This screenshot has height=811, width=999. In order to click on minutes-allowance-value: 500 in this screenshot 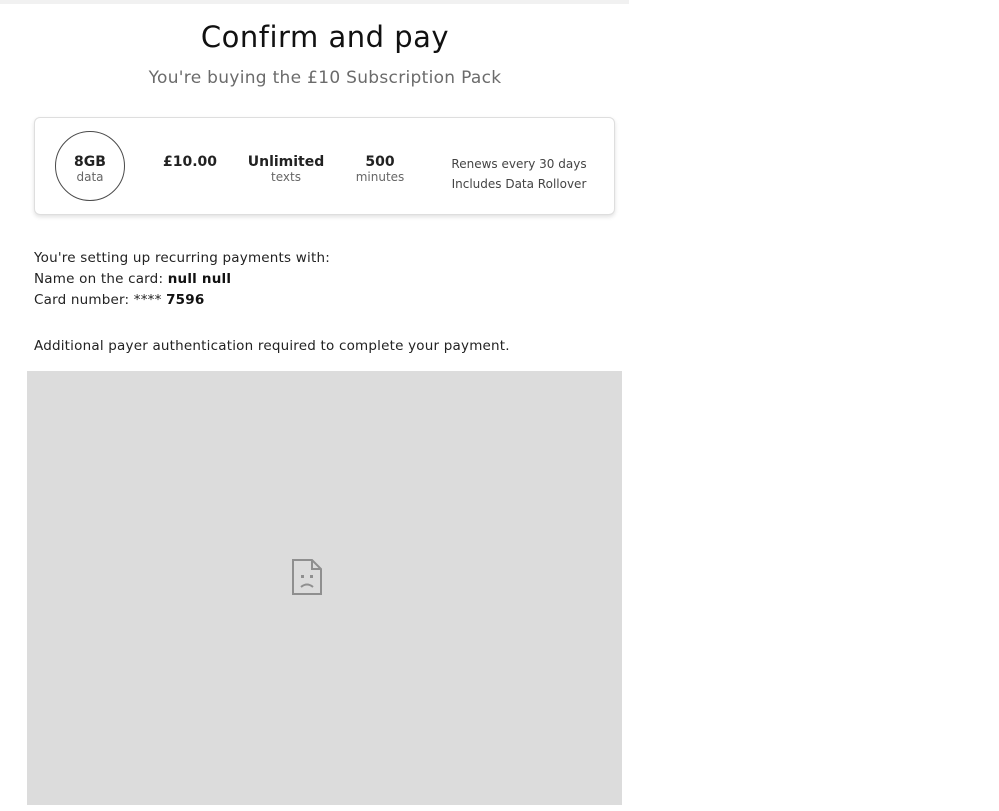, I will do `click(380, 162)`.